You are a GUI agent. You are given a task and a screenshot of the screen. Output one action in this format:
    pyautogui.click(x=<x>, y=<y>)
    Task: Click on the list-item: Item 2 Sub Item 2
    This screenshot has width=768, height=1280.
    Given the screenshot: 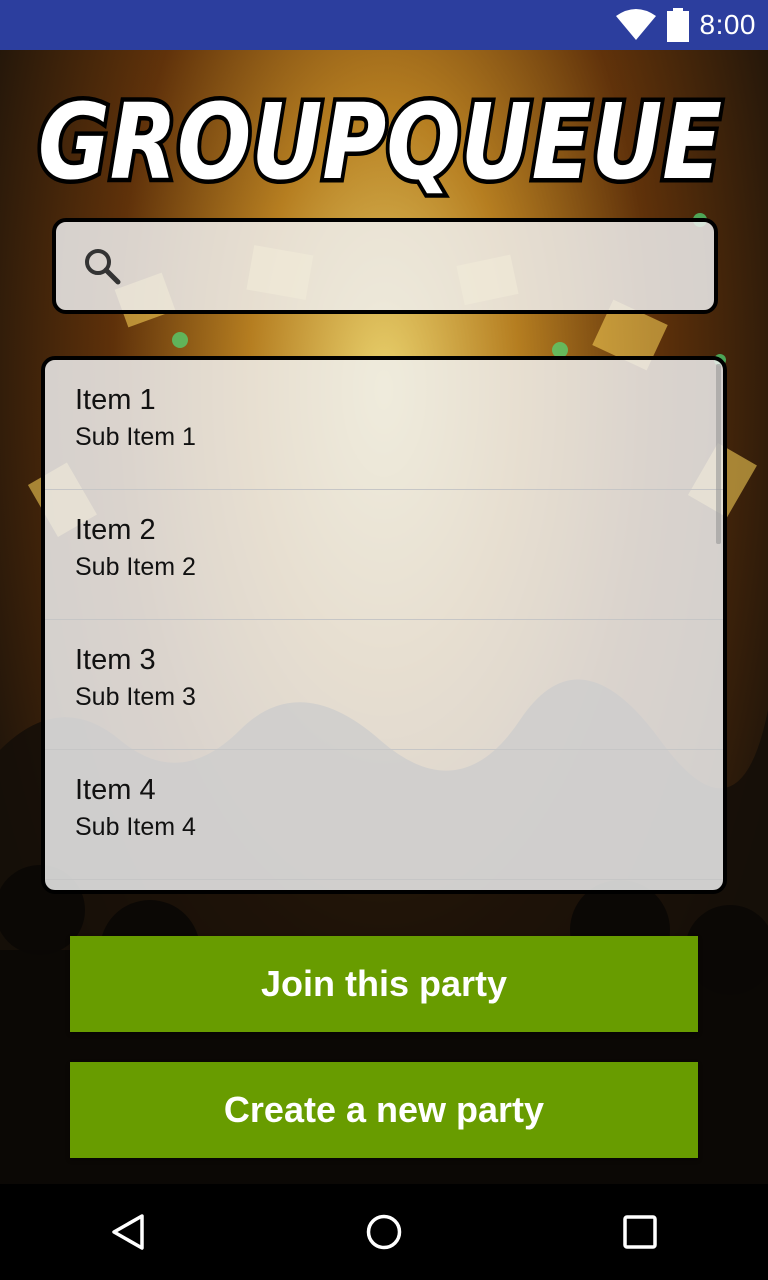 What is the action you would take?
    pyautogui.click(x=384, y=555)
    